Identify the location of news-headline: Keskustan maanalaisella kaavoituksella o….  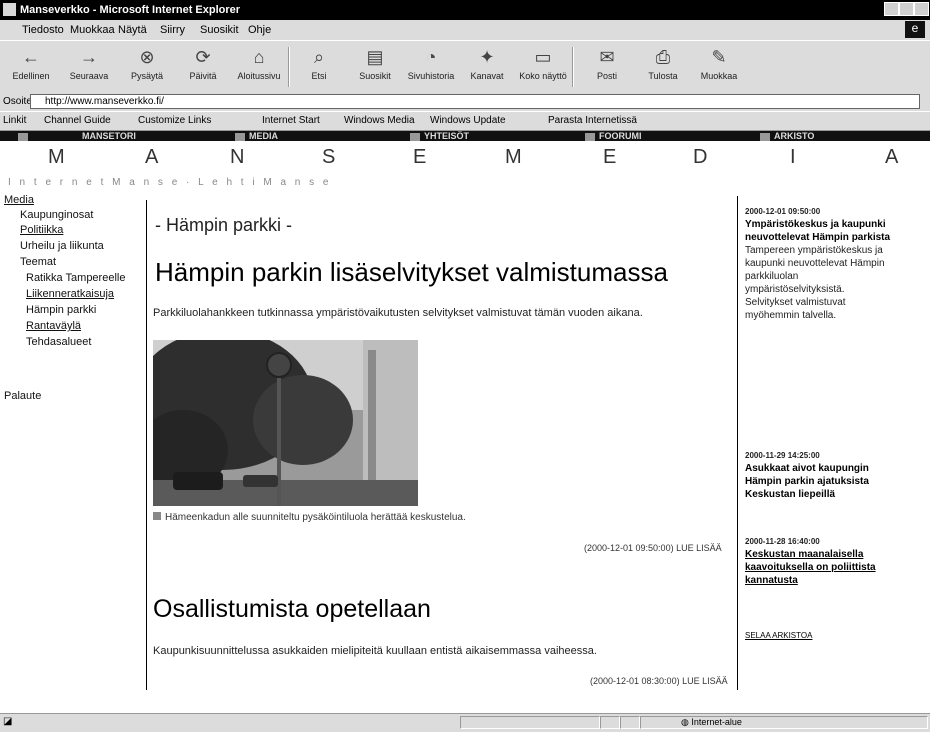
(810, 567).